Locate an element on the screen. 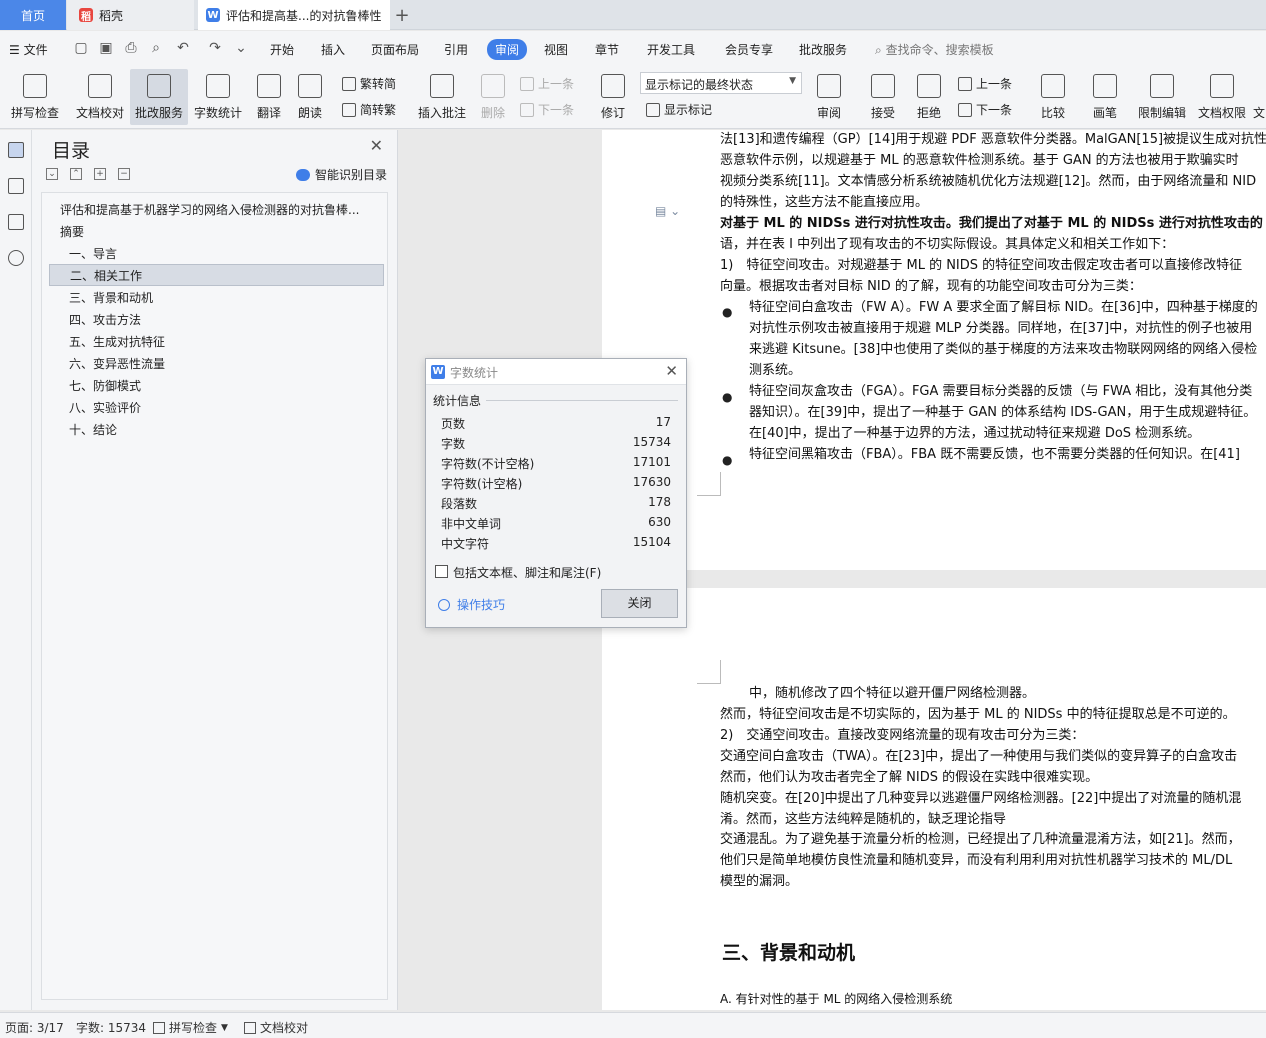 The width and height of the screenshot is (1266, 1038). menu-developer: 开发工具 is located at coordinates (671, 49).